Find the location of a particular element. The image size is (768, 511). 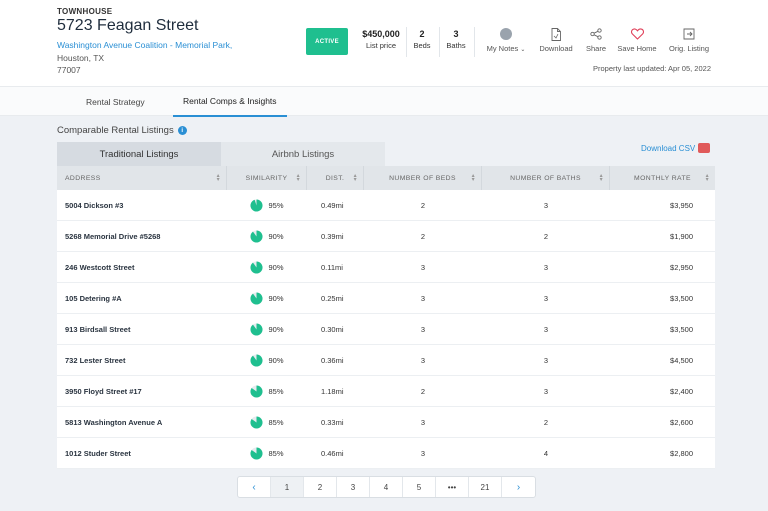

download-csv-link: Download CSV is located at coordinates (676, 148).